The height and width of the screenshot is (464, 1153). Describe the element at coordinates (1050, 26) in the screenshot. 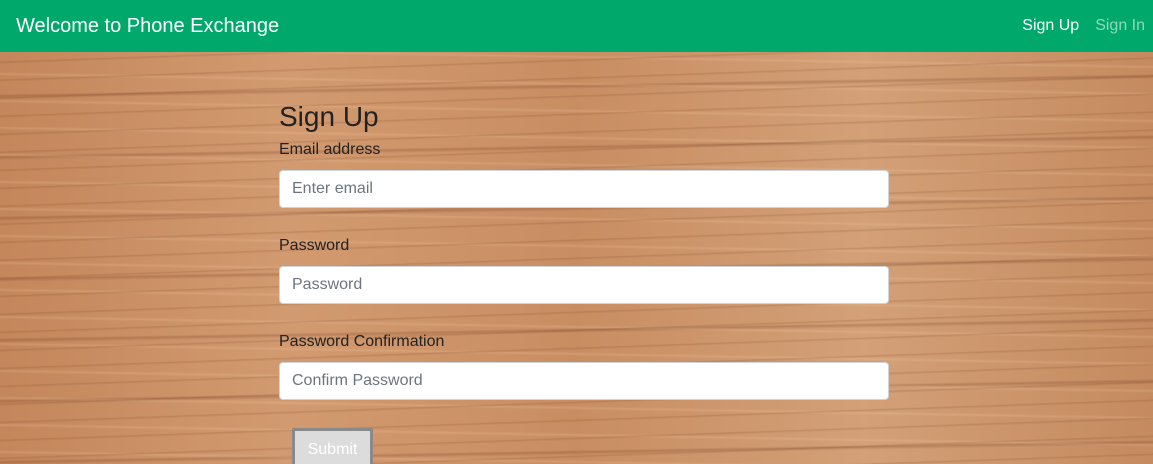

I see `nav-link-sign-up: Sign Up` at that location.